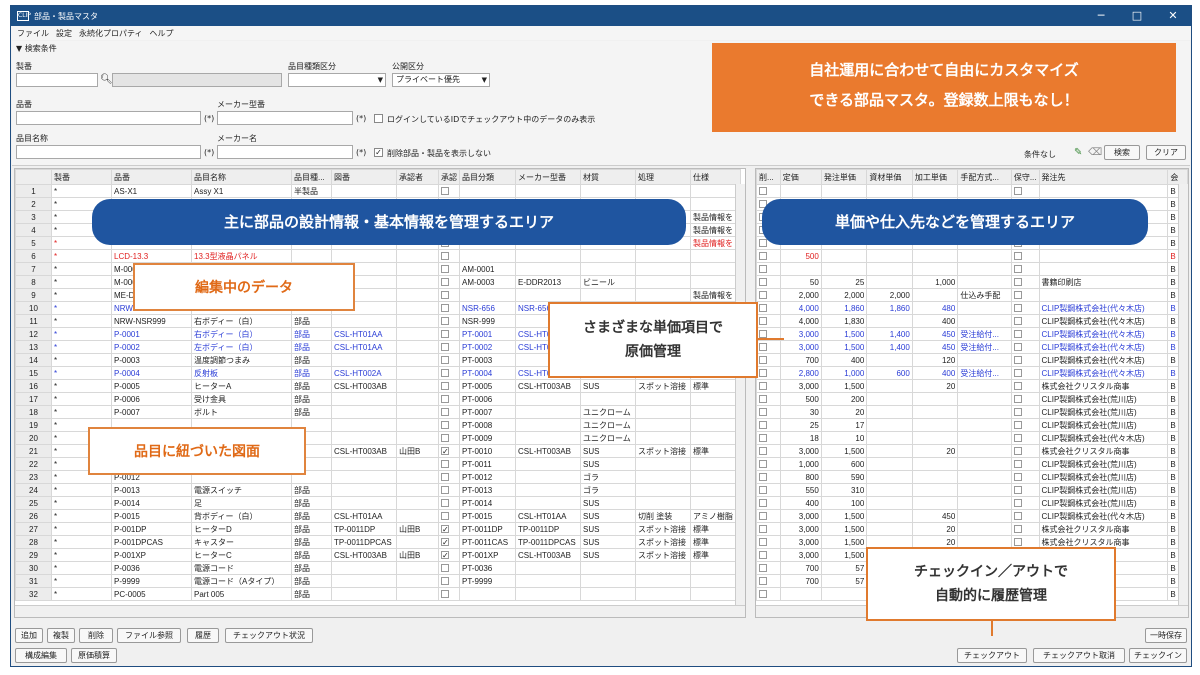 The width and height of the screenshot is (1200, 675). Describe the element at coordinates (96, 635) in the screenshot. I see `delete-button: 削除` at that location.